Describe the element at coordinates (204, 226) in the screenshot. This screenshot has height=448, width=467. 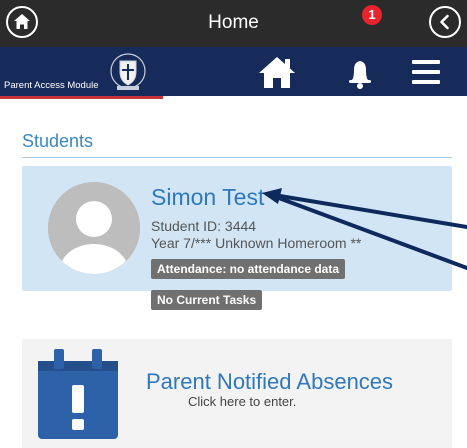
I see `student-id: Student ID: 3444` at that location.